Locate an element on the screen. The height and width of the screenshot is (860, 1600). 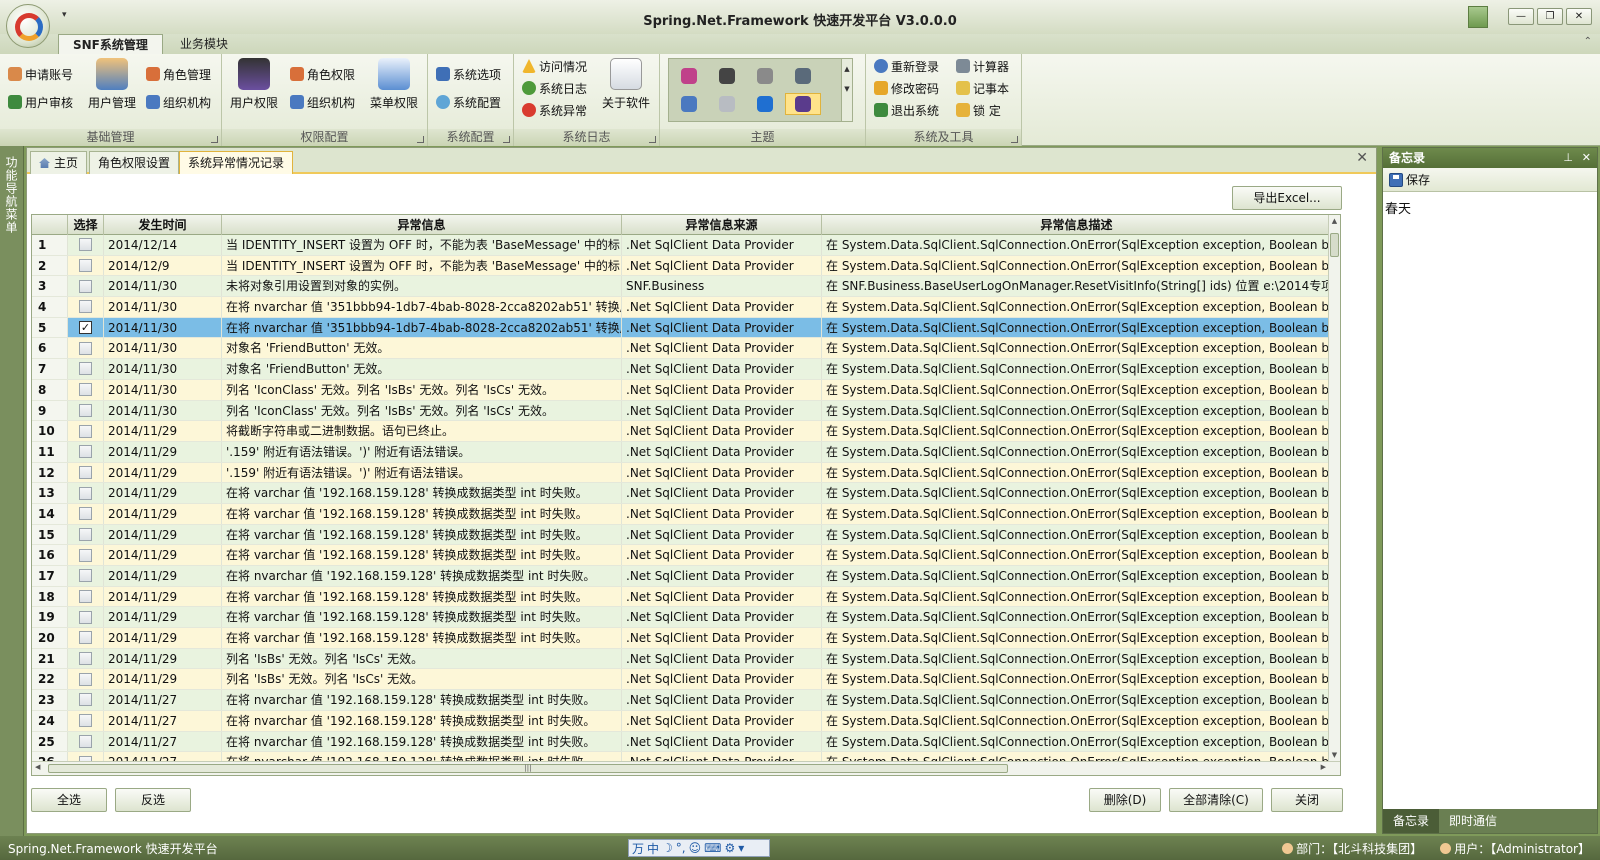
horizontal-scrollbar: ◀ ||| ▶ is located at coordinates (686, 768).